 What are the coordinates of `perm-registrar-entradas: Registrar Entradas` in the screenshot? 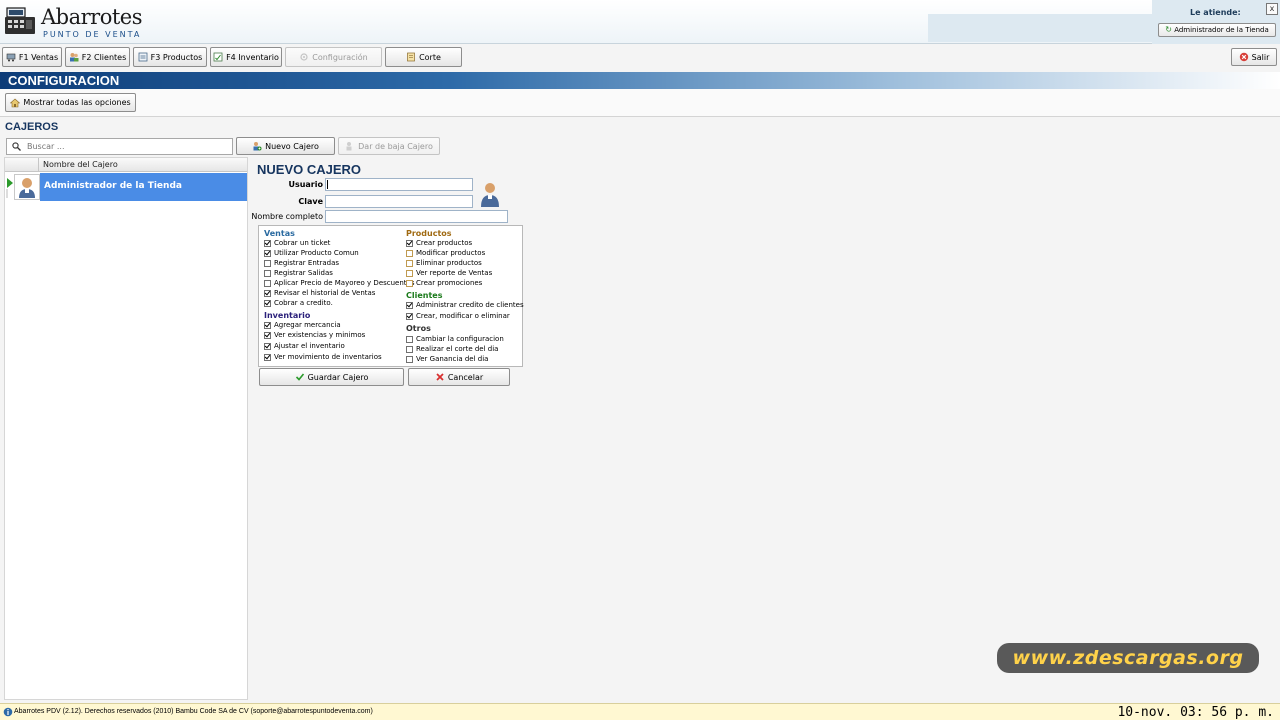 It's located at (301, 263).